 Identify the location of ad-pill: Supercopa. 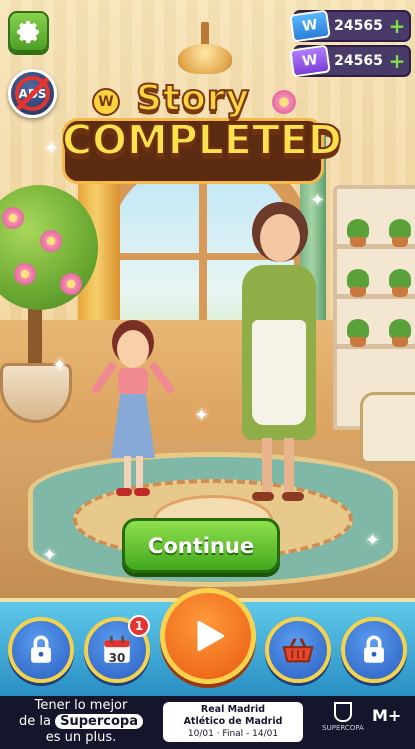
(99, 721).